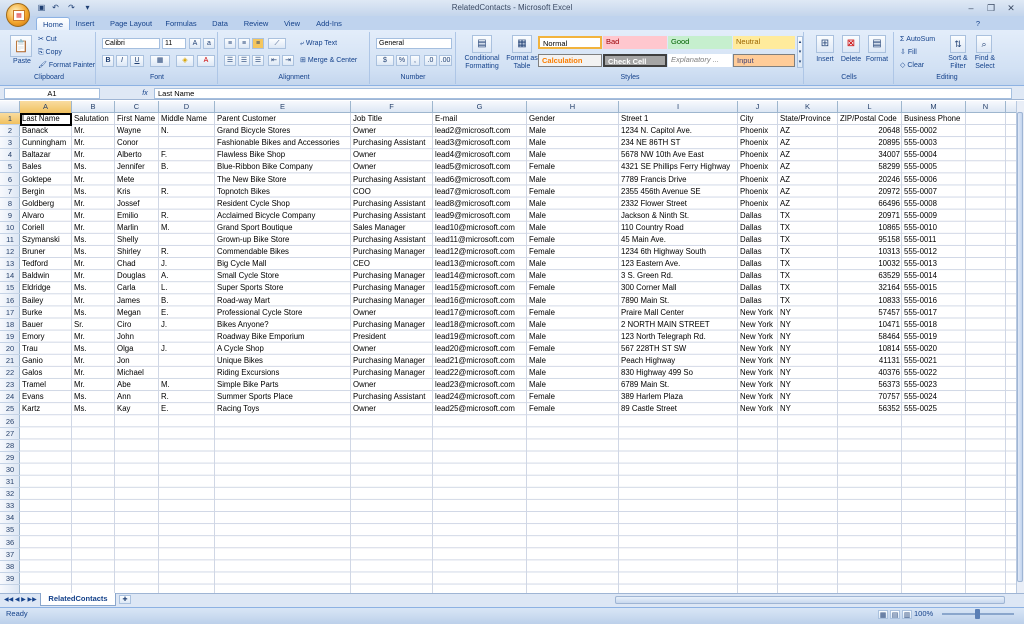 The height and width of the screenshot is (624, 1024). I want to click on close-button: ✕, so click(1011, 8).